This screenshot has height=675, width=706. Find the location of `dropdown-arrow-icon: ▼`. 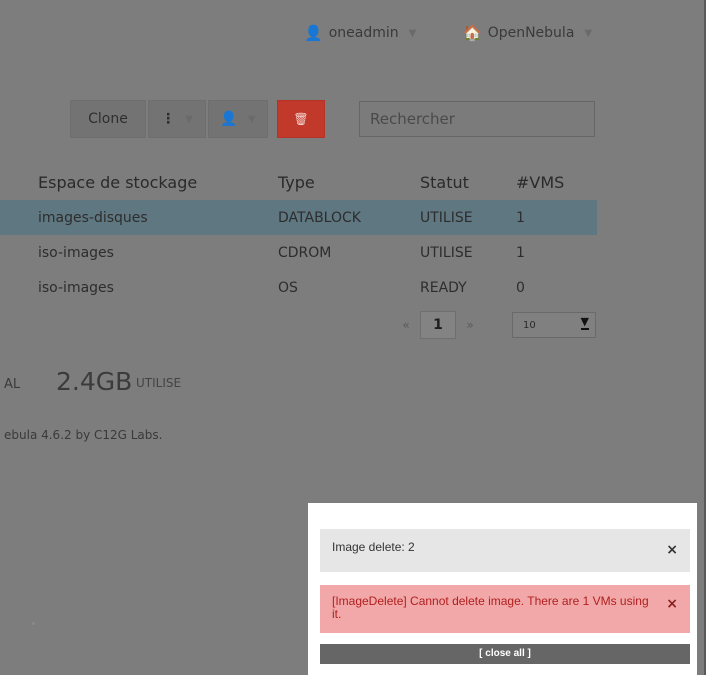

dropdown-arrow-icon: ▼ is located at coordinates (584, 322).